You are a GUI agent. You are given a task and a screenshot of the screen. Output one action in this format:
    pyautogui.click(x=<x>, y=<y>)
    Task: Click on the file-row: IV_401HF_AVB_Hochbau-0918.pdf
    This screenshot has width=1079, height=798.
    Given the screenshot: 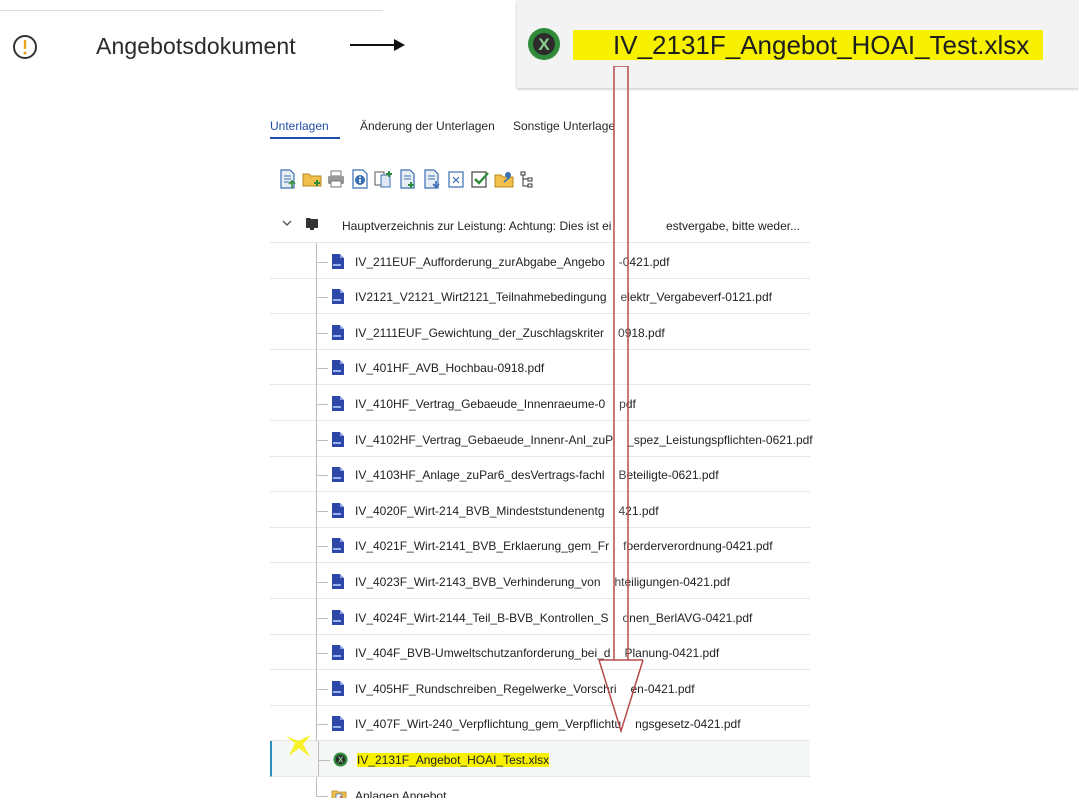 What is the action you would take?
    pyautogui.click(x=540, y=367)
    